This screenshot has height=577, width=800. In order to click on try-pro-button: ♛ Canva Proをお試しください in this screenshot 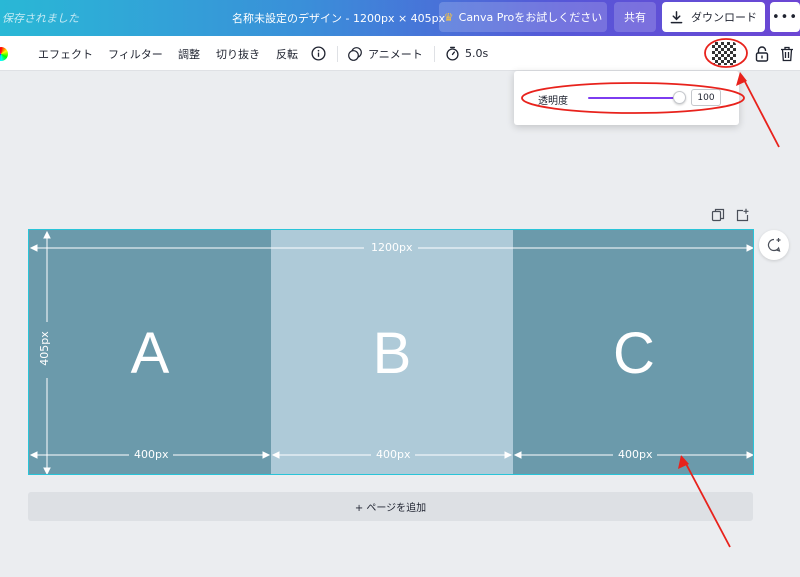, I will do `click(523, 17)`.